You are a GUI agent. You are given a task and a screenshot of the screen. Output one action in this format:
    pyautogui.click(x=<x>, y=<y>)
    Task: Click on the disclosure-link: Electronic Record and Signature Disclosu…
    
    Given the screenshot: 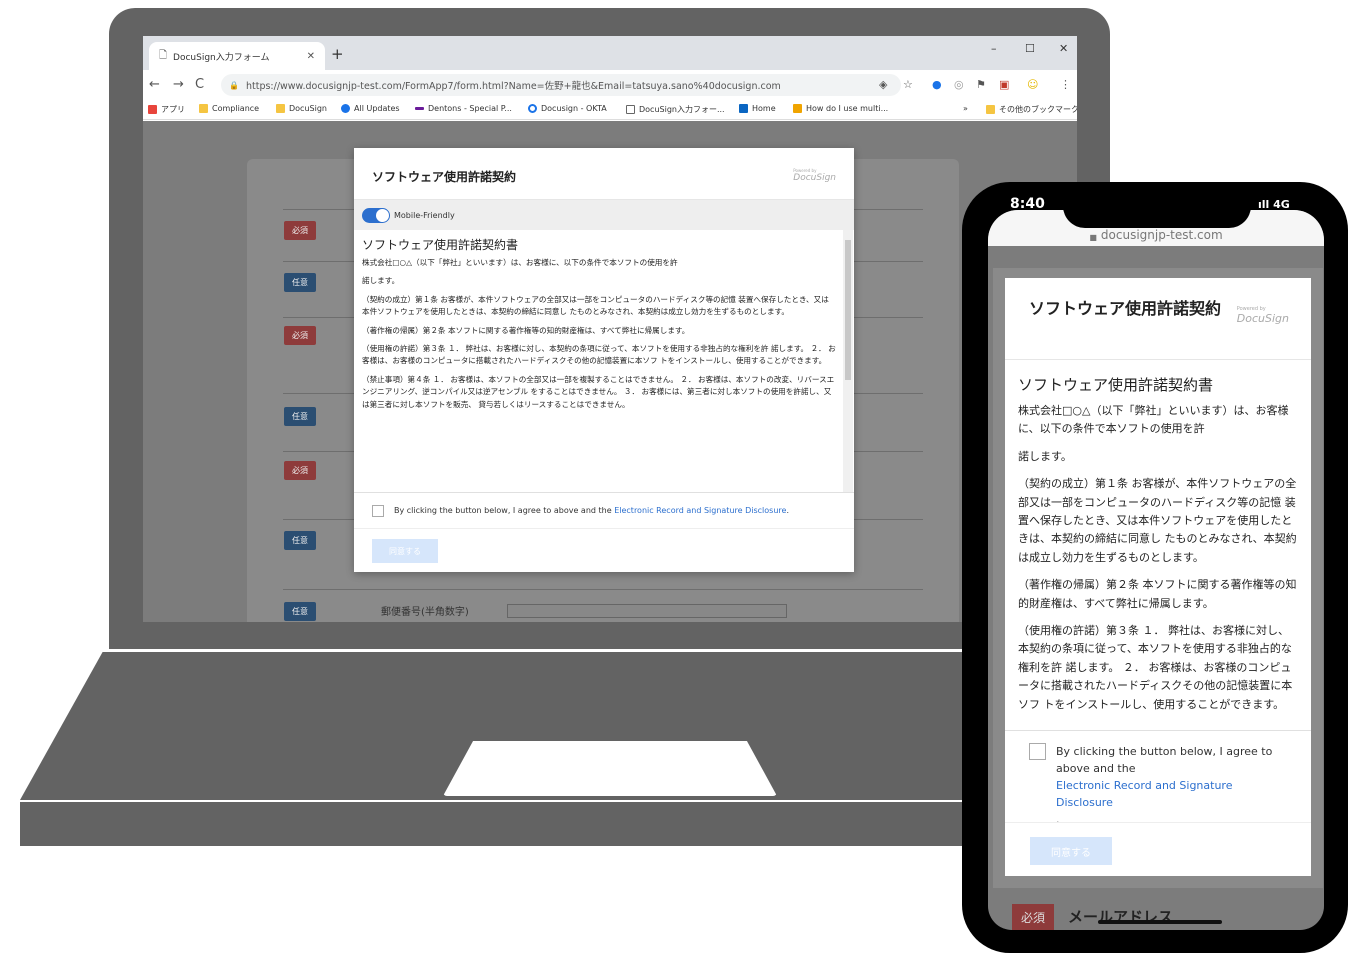 What is the action you would take?
    pyautogui.click(x=700, y=510)
    